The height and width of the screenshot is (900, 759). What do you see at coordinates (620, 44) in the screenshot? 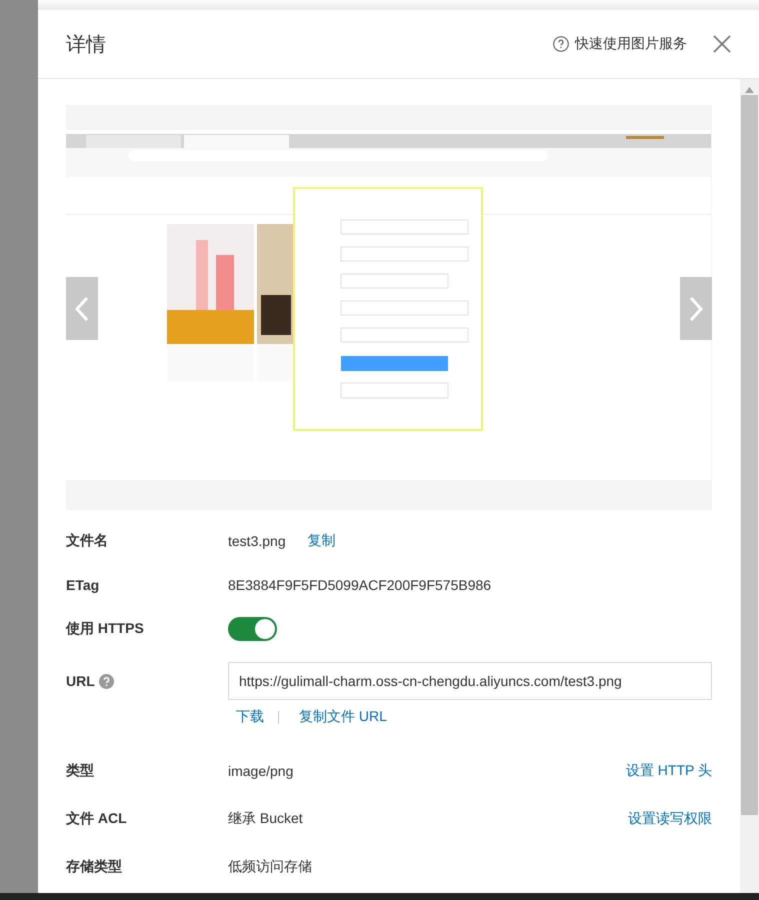
I see `help-link: 快速使用图片服务` at bounding box center [620, 44].